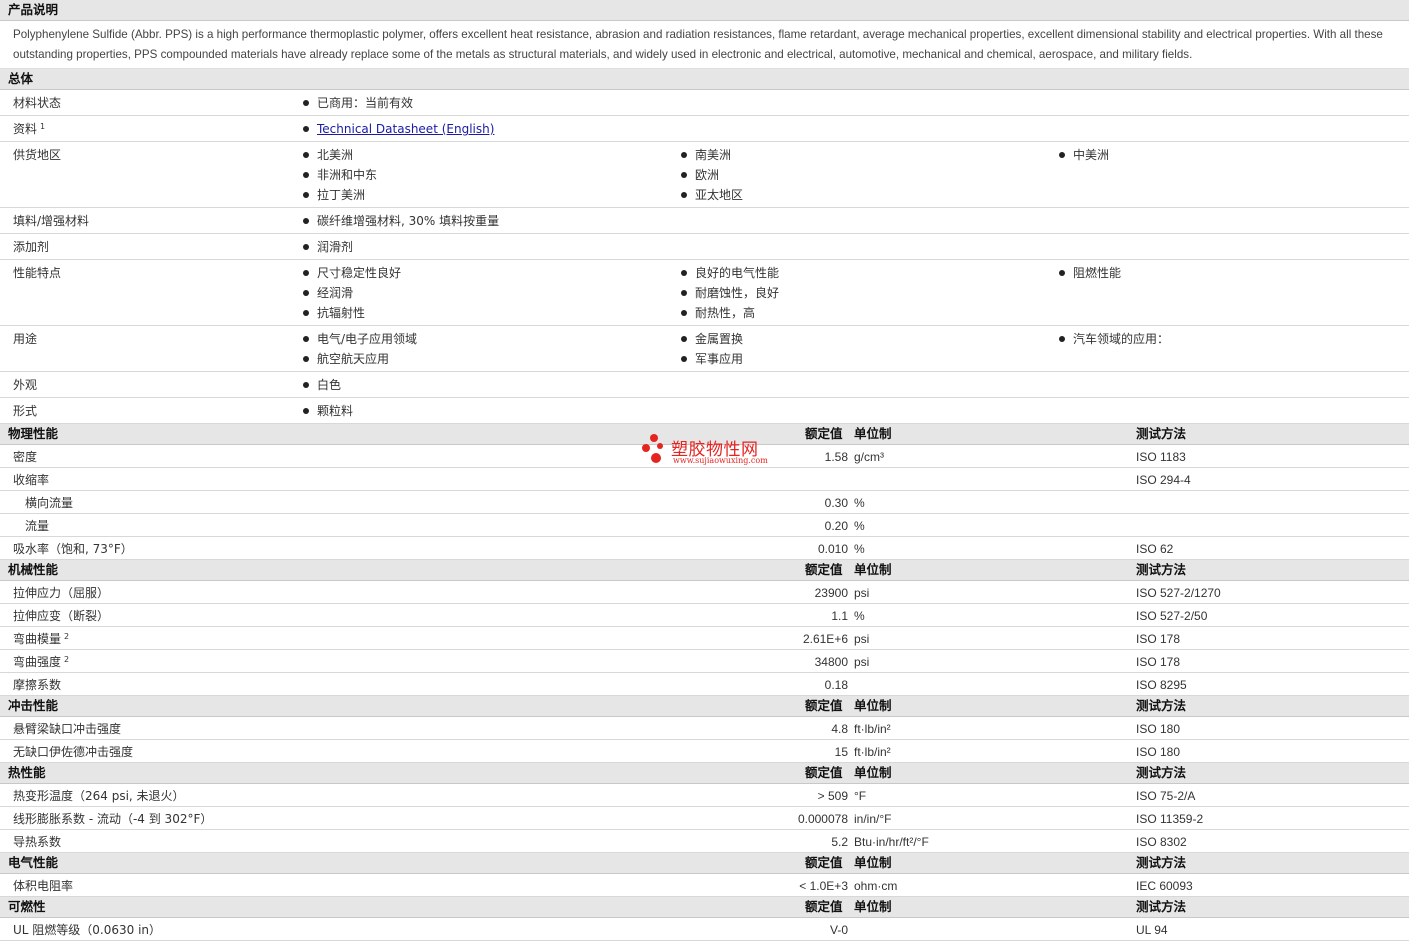 This screenshot has height=942, width=1409. Describe the element at coordinates (704, 479) in the screenshot. I see `property-row: 收缩率 ISO 294-4` at that location.